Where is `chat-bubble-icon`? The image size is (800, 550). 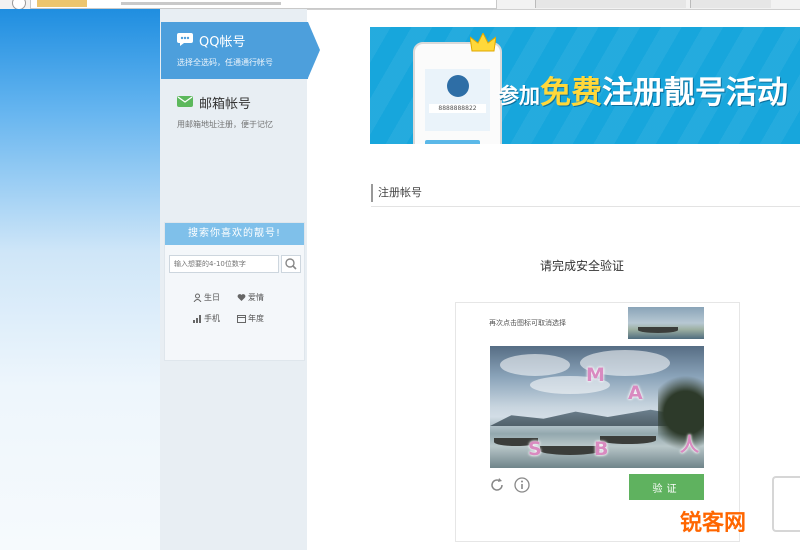
chat-bubble-icon is located at coordinates (185, 39).